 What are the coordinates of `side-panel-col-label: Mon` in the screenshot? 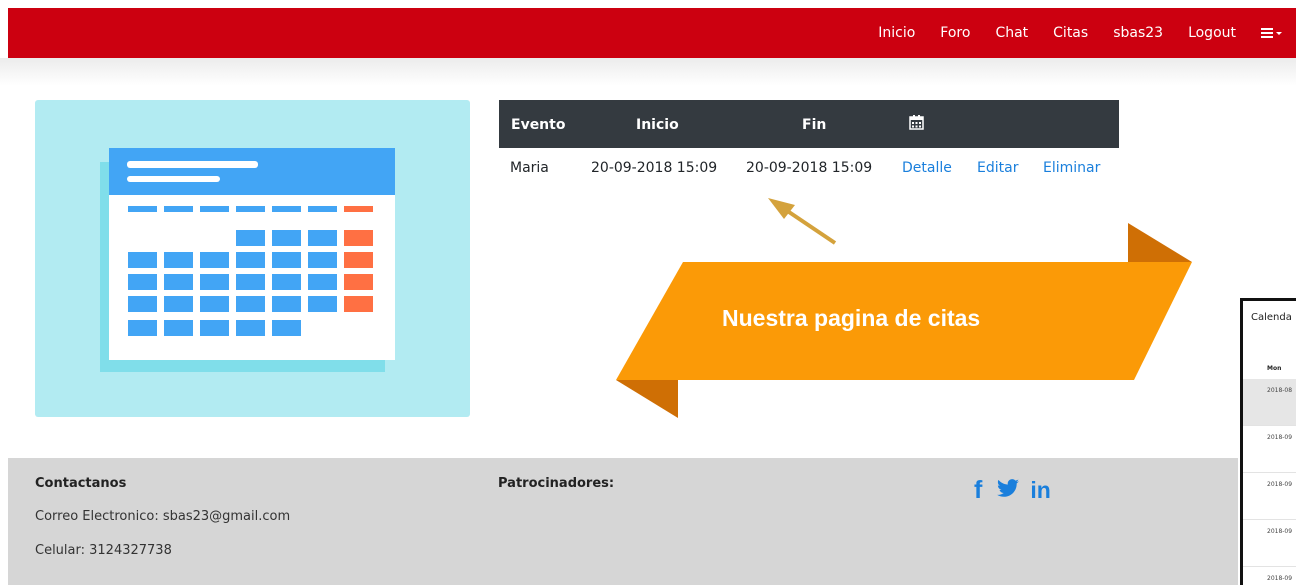 It's located at (1274, 368).